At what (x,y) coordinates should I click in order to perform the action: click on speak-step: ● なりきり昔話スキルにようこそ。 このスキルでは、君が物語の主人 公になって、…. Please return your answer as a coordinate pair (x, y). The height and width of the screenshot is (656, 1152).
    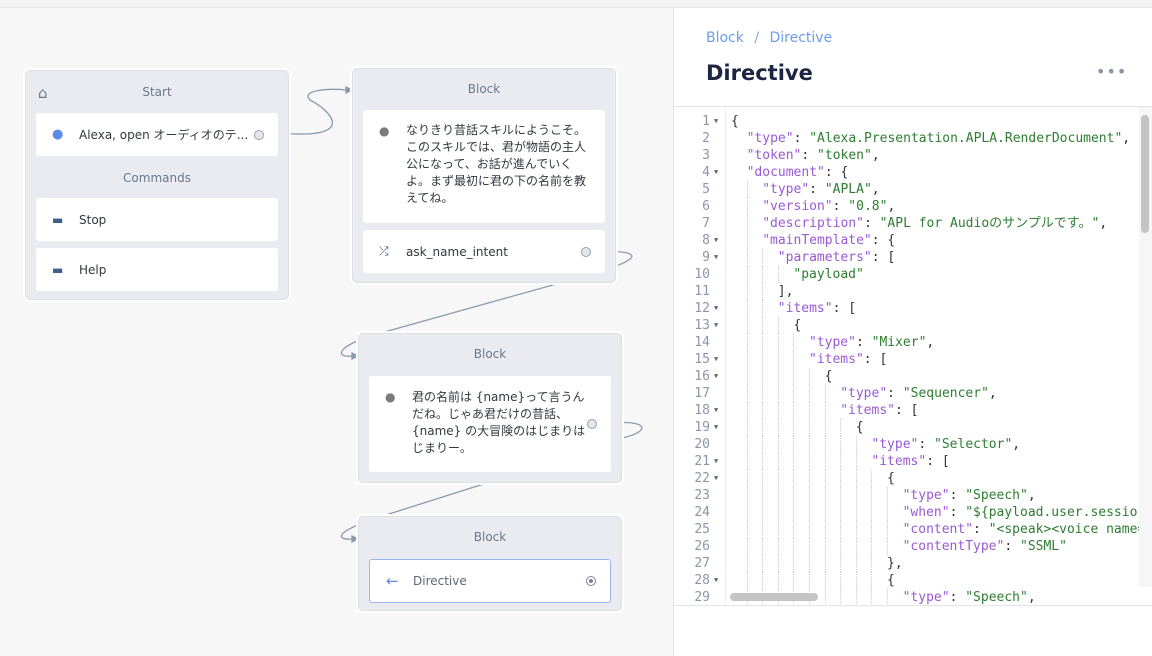
    Looking at the image, I should click on (484, 166).